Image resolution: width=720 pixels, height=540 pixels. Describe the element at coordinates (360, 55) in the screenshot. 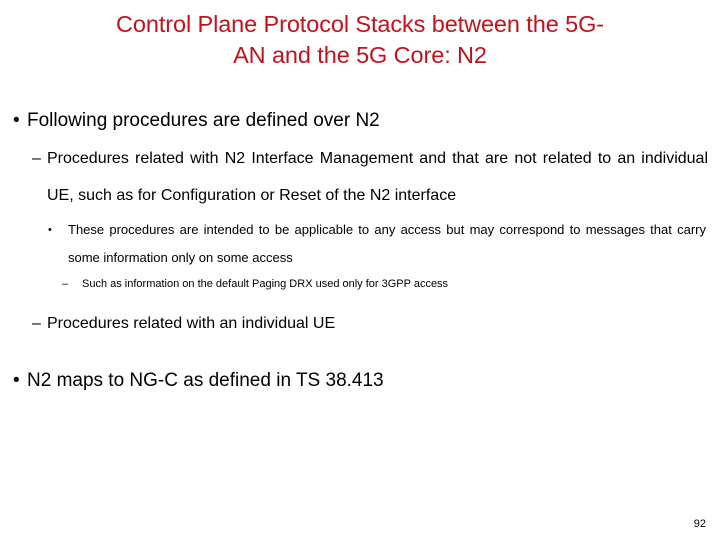

I see `page-title-line-2: AN and the 5G Core: N2` at that location.